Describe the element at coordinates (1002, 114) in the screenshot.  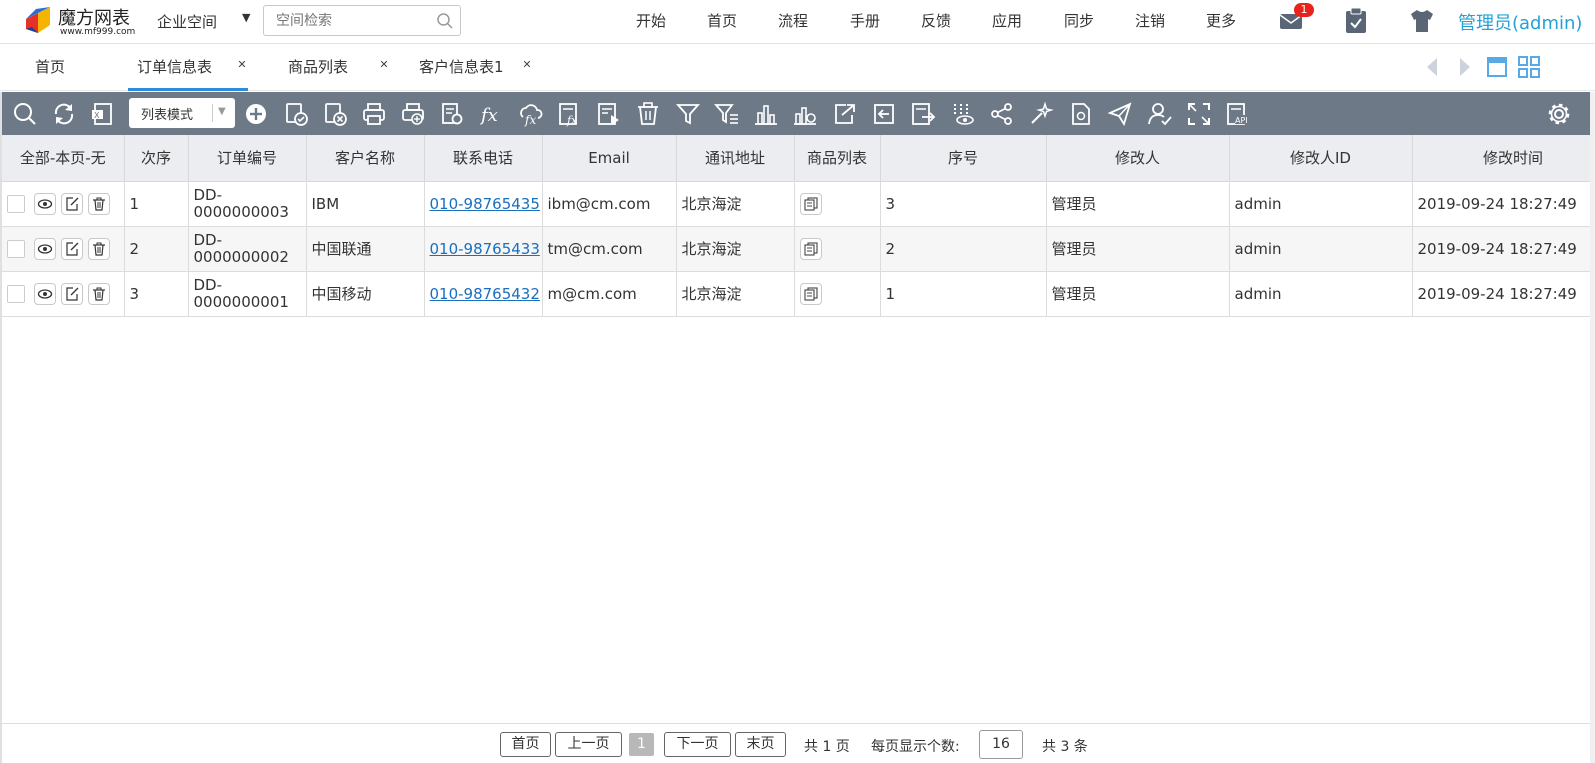
I see `share-icon` at that location.